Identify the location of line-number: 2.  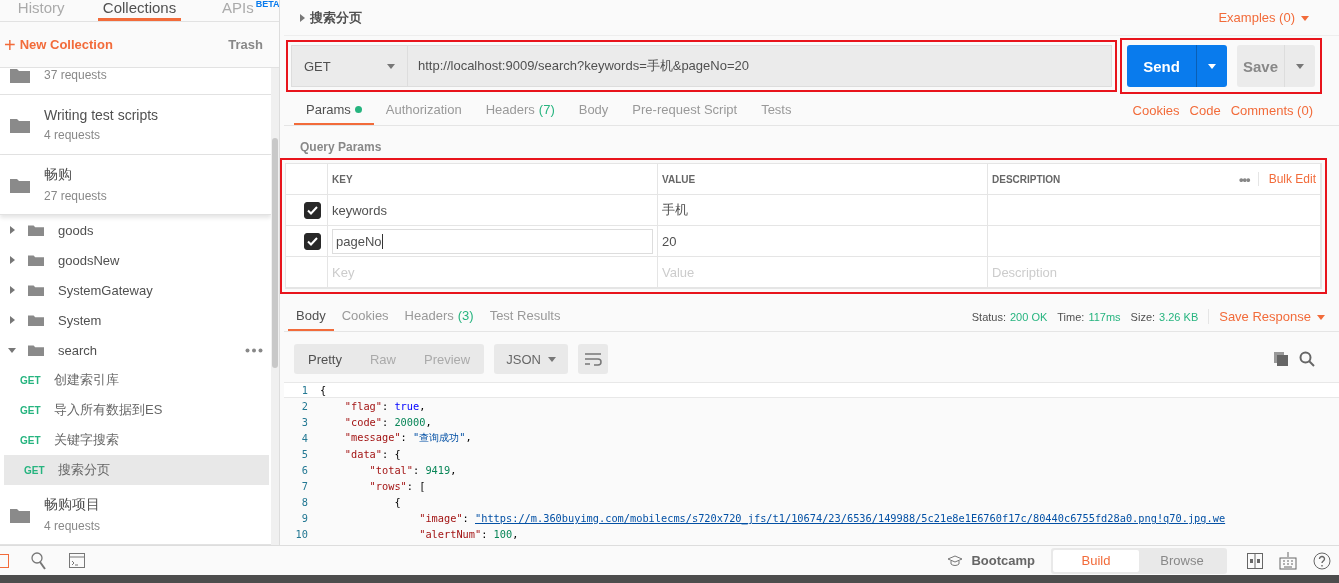
(304, 406).